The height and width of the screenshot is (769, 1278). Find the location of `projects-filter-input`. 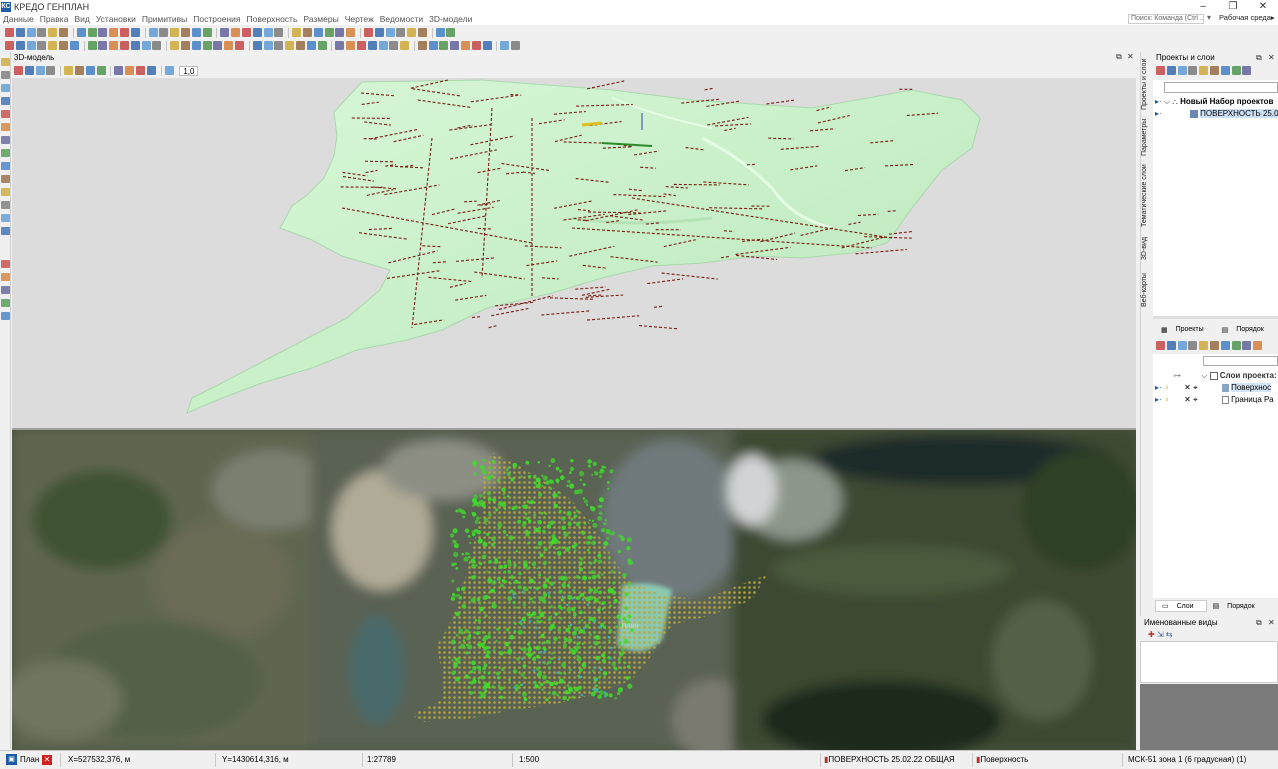

projects-filter-input is located at coordinates (1221, 87).